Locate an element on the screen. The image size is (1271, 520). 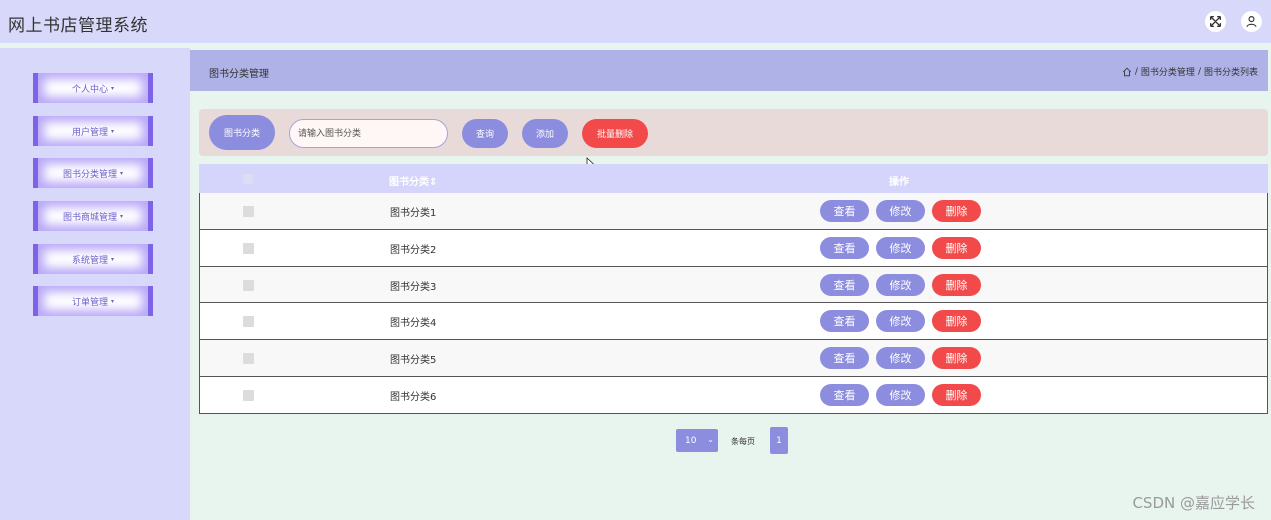
sidebar-item-personal-center: 个人中心 ▾ is located at coordinates (93, 88).